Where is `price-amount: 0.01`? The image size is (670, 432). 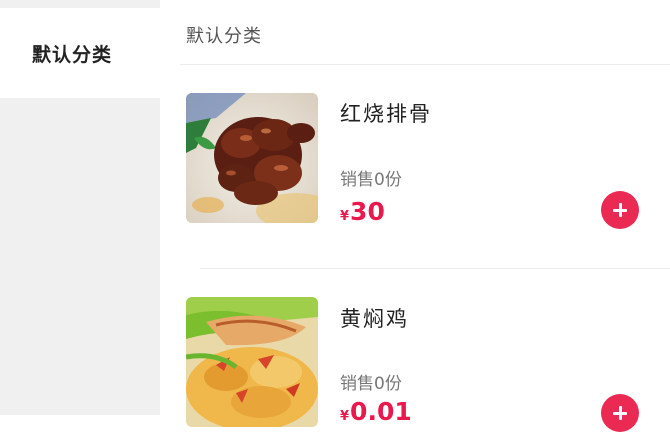 price-amount: 0.01 is located at coordinates (381, 411).